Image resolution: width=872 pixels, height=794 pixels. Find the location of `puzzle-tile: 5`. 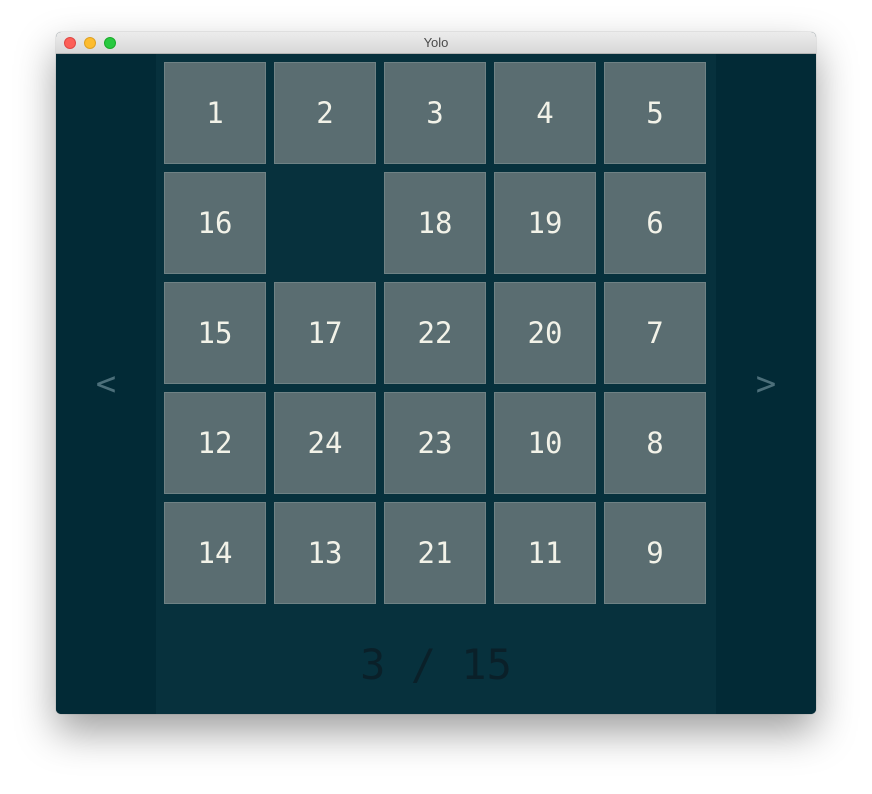

puzzle-tile: 5 is located at coordinates (655, 113).